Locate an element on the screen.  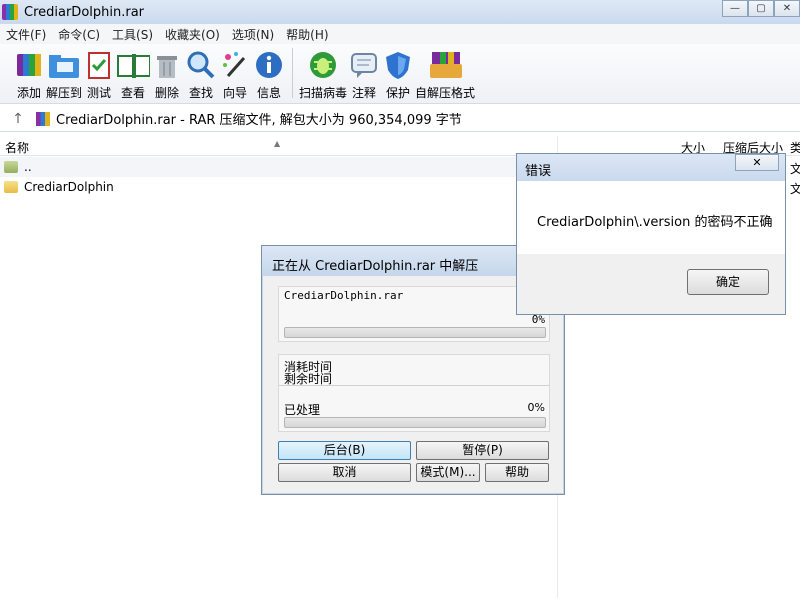
file-row-folder: CrediarDolphin is located at coordinates (278, 187).